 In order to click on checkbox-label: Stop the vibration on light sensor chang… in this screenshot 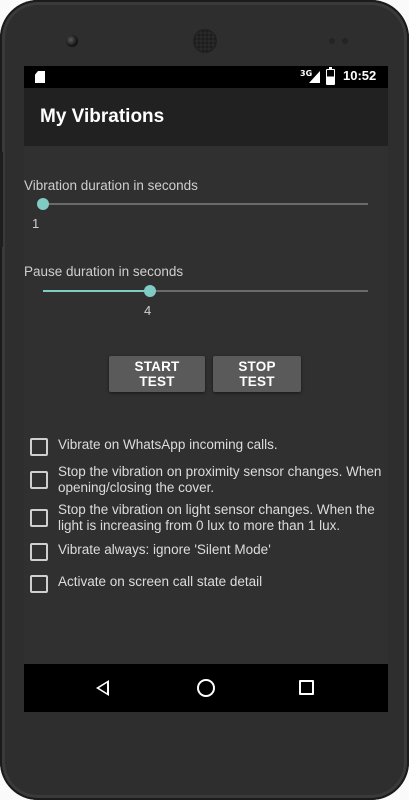, I will do `click(216, 517)`.